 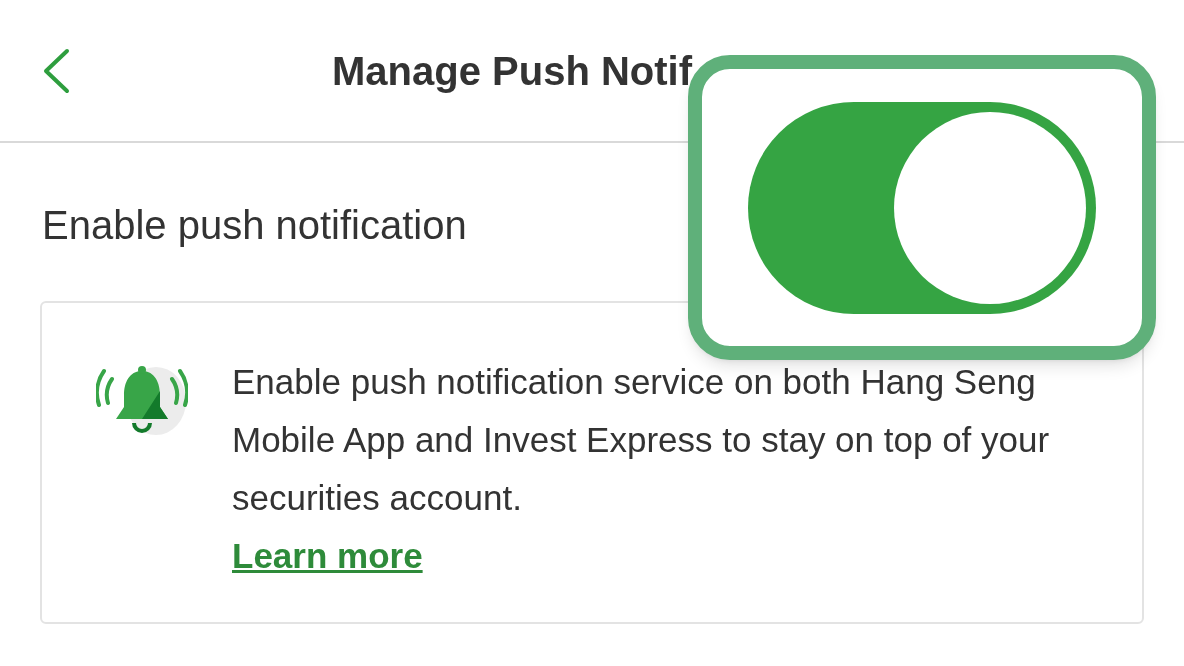 I want to click on setting-label: Enable push notification, so click(x=254, y=225).